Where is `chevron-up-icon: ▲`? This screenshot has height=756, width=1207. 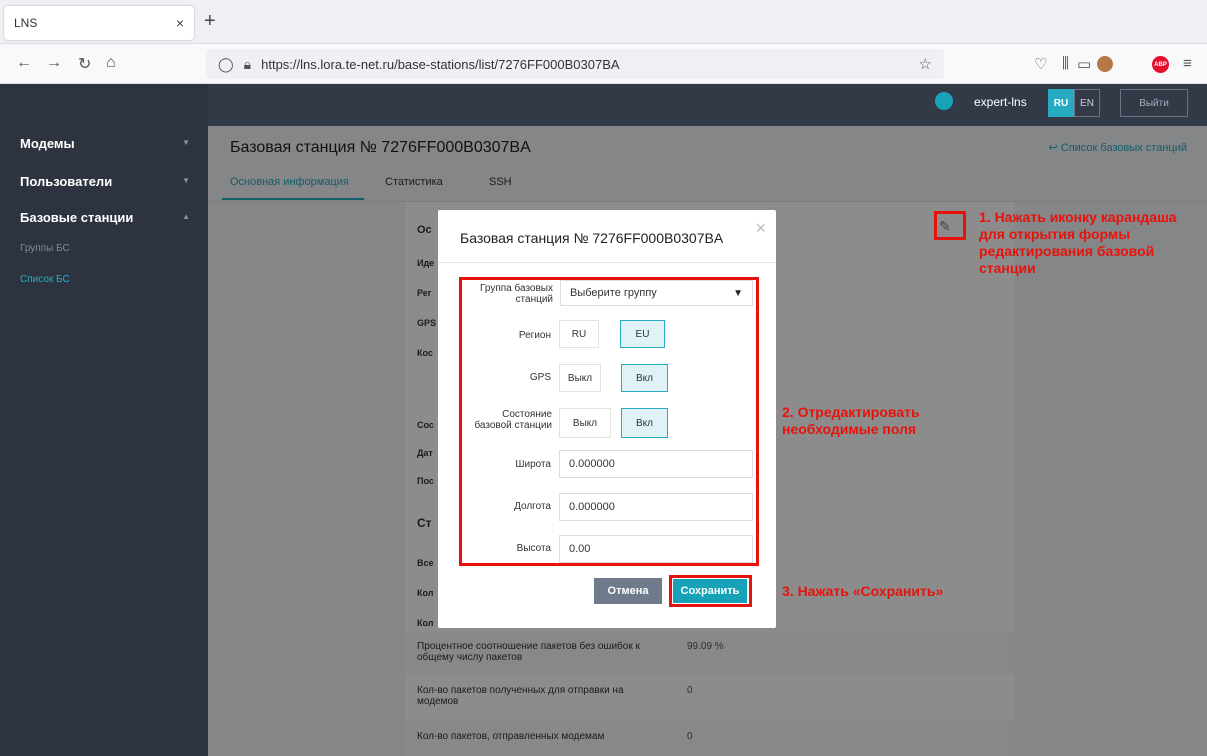
chevron-up-icon: ▲ is located at coordinates (186, 216).